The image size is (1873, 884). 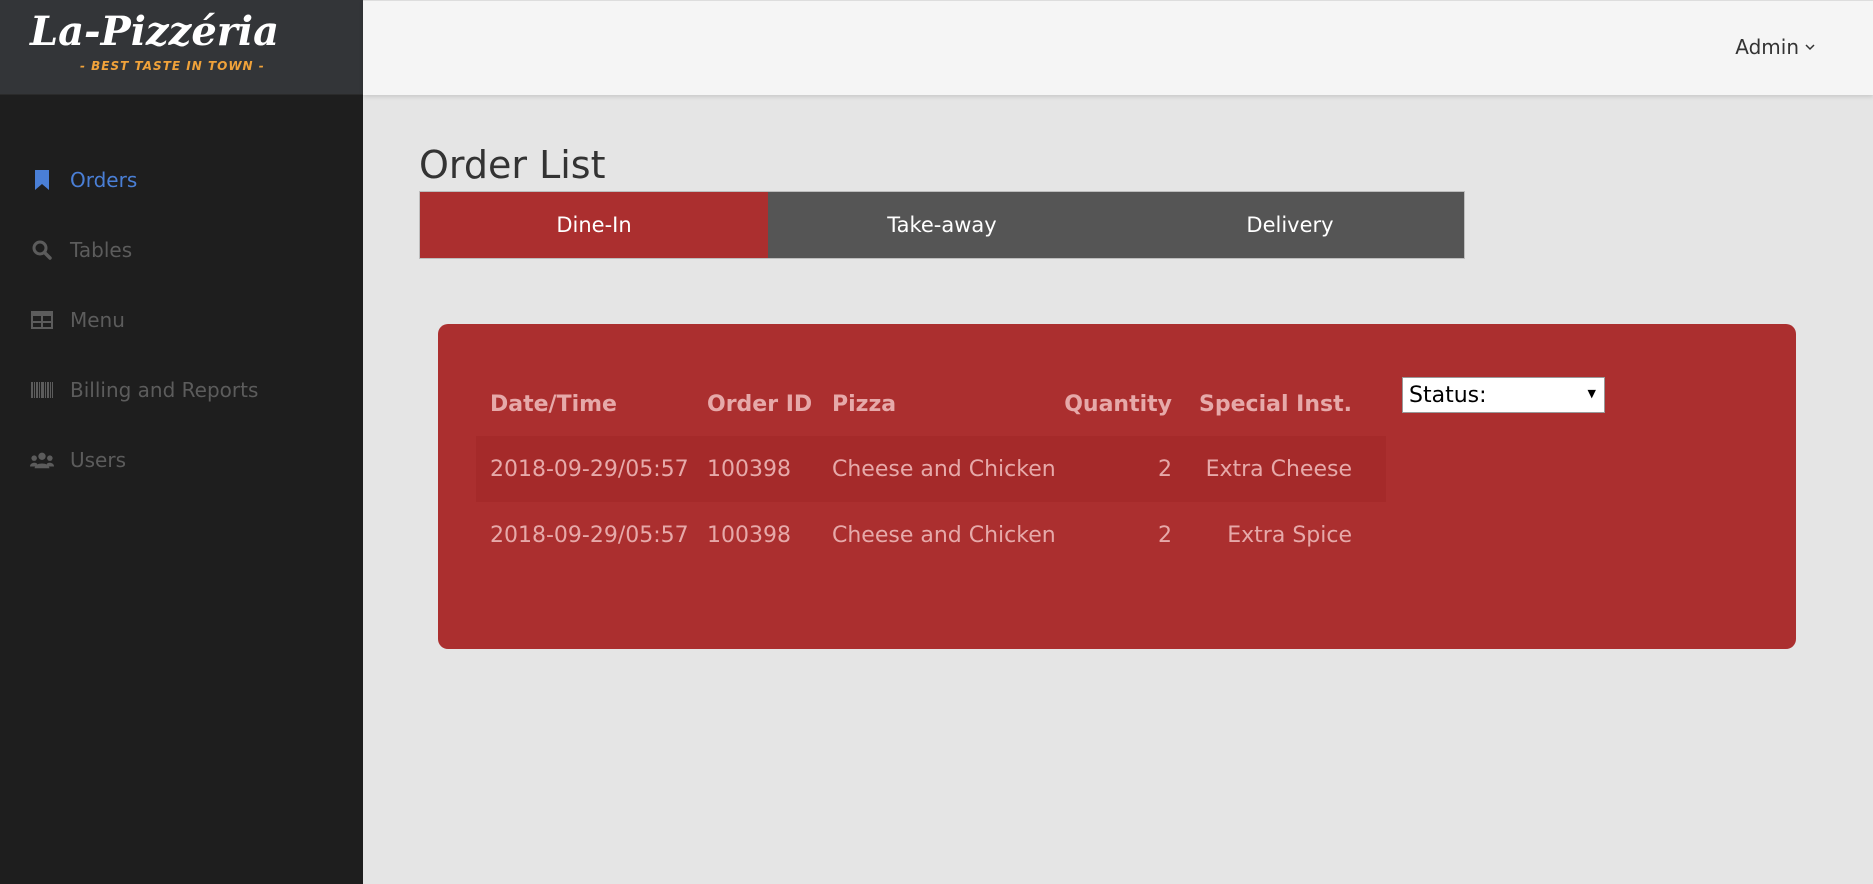 I want to click on admin-menu-button: Admin, so click(x=1775, y=47).